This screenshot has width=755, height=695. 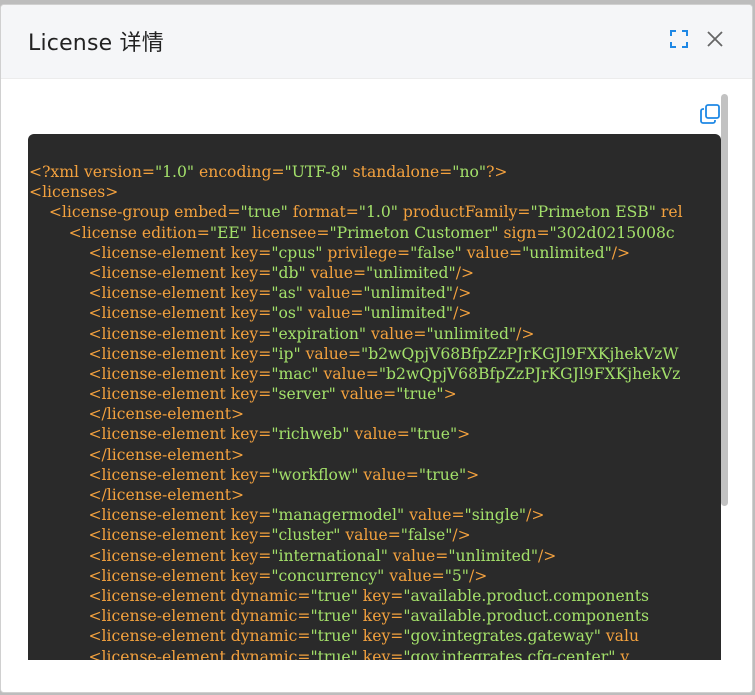 I want to click on xml-string-token: "as", so click(x=287, y=293).